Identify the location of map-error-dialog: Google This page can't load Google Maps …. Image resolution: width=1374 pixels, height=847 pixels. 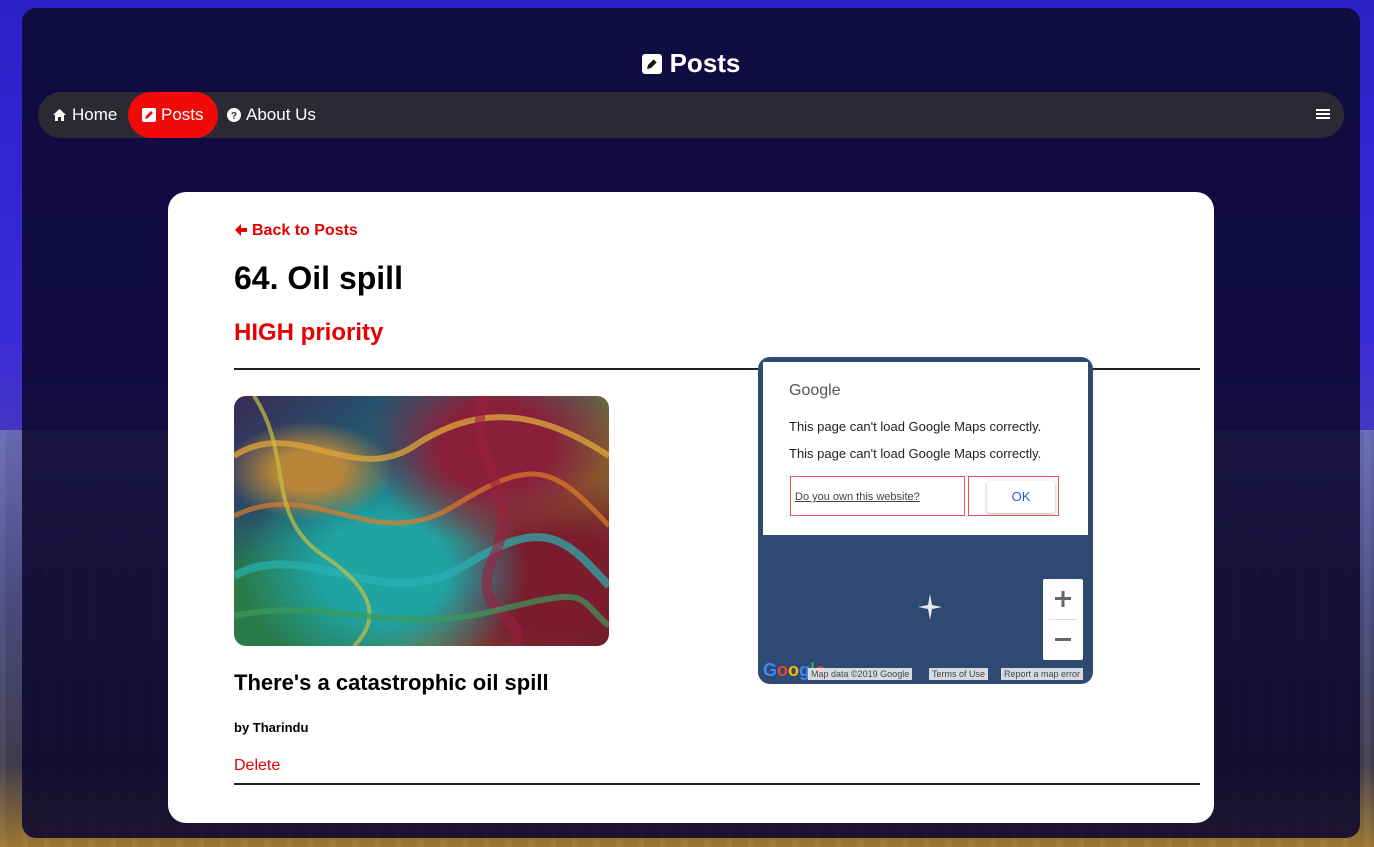
(925, 448).